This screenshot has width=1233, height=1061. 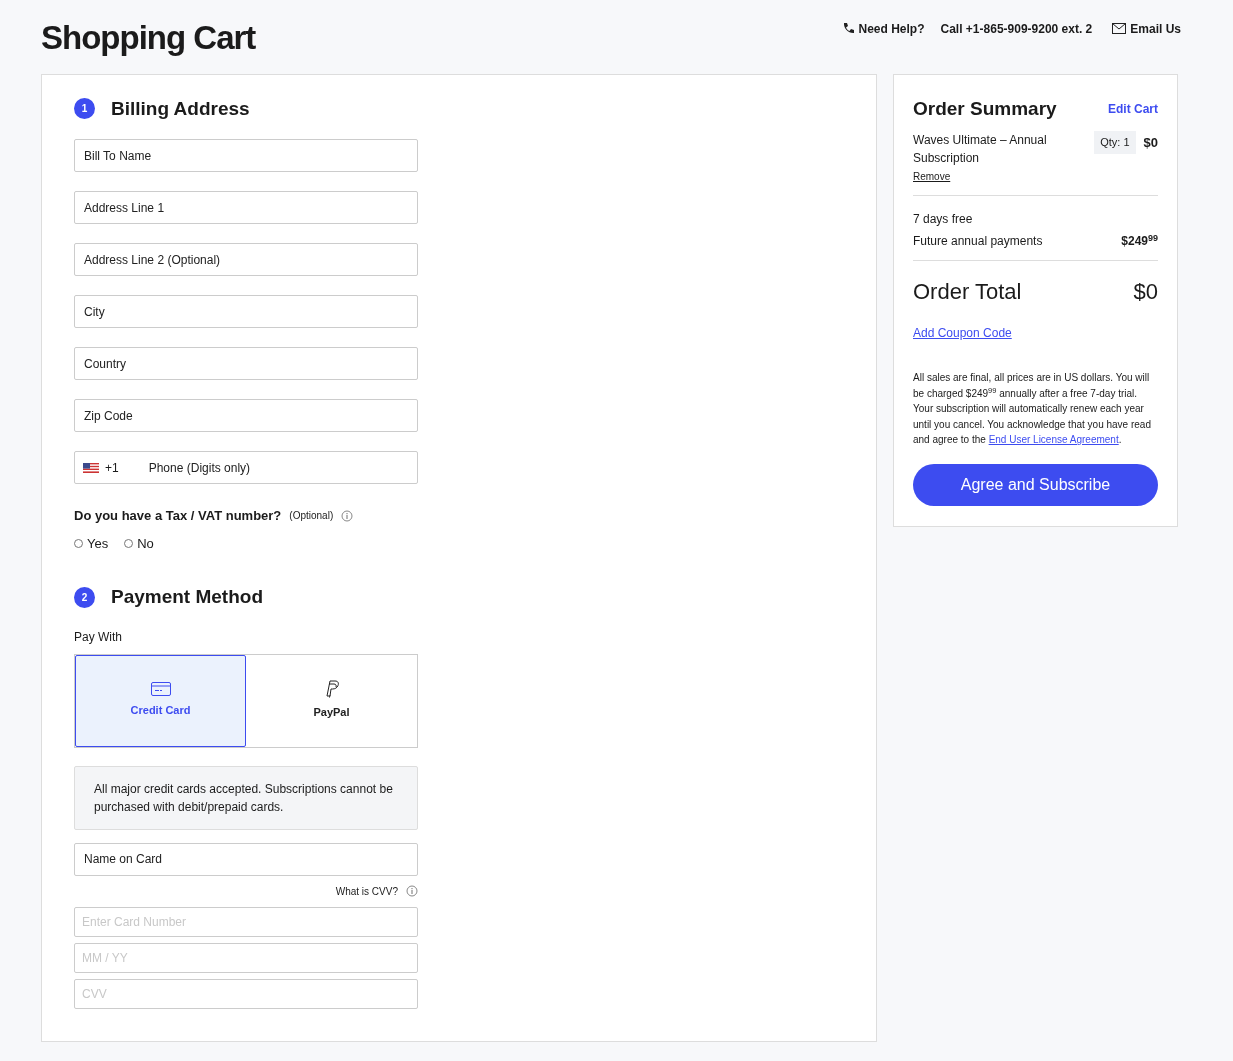 What do you see at coordinates (331, 689) in the screenshot?
I see `paypal-icon` at bounding box center [331, 689].